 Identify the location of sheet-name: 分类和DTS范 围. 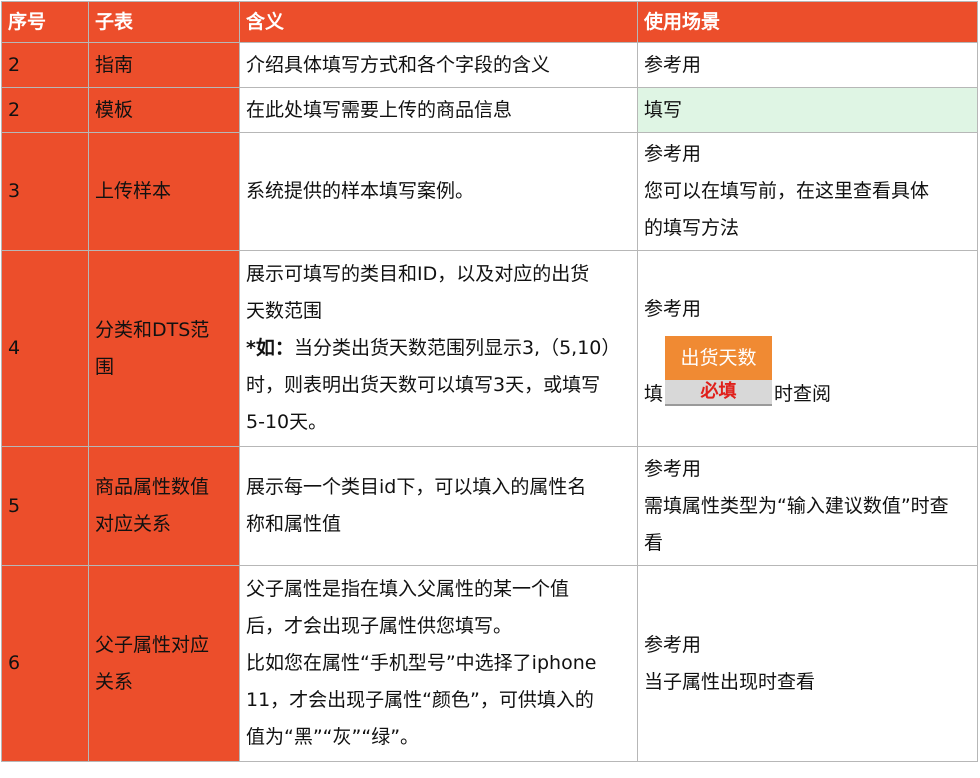
(164, 348).